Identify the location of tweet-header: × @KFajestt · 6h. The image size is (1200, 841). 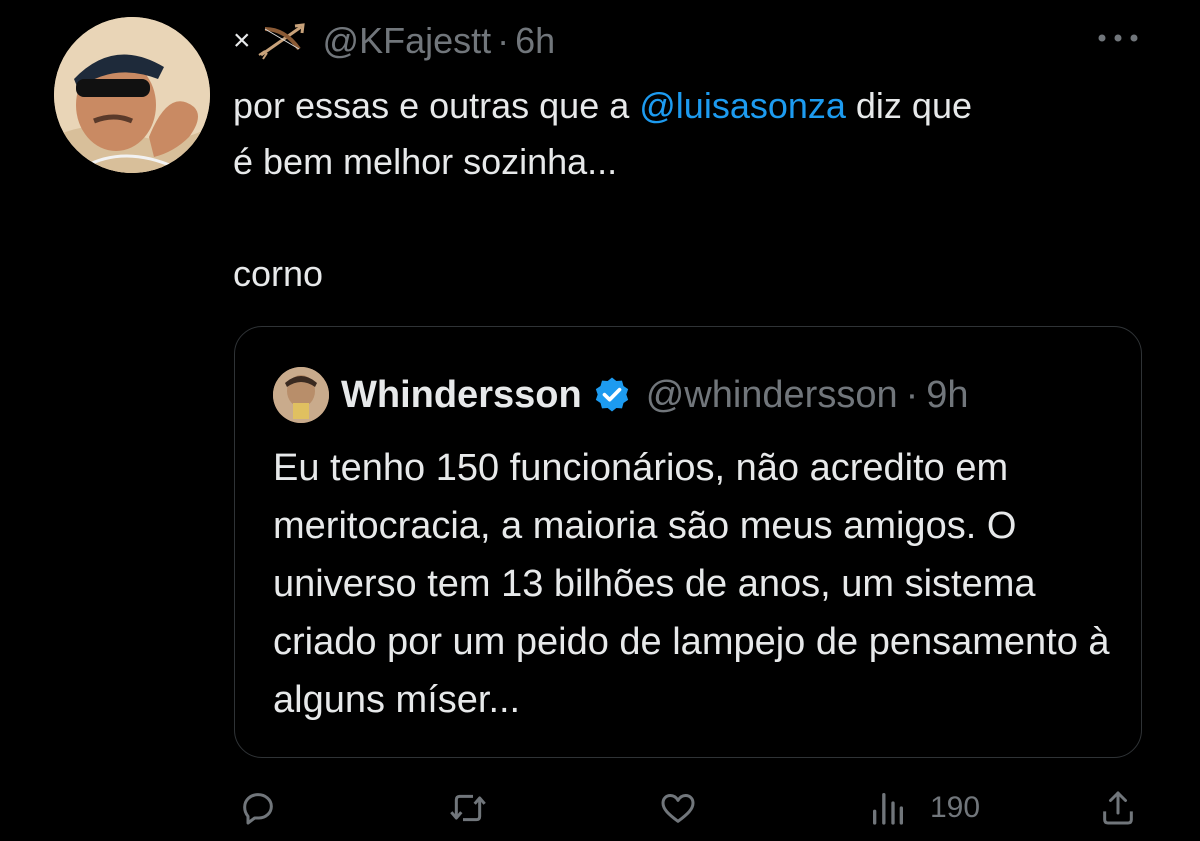
(394, 41).